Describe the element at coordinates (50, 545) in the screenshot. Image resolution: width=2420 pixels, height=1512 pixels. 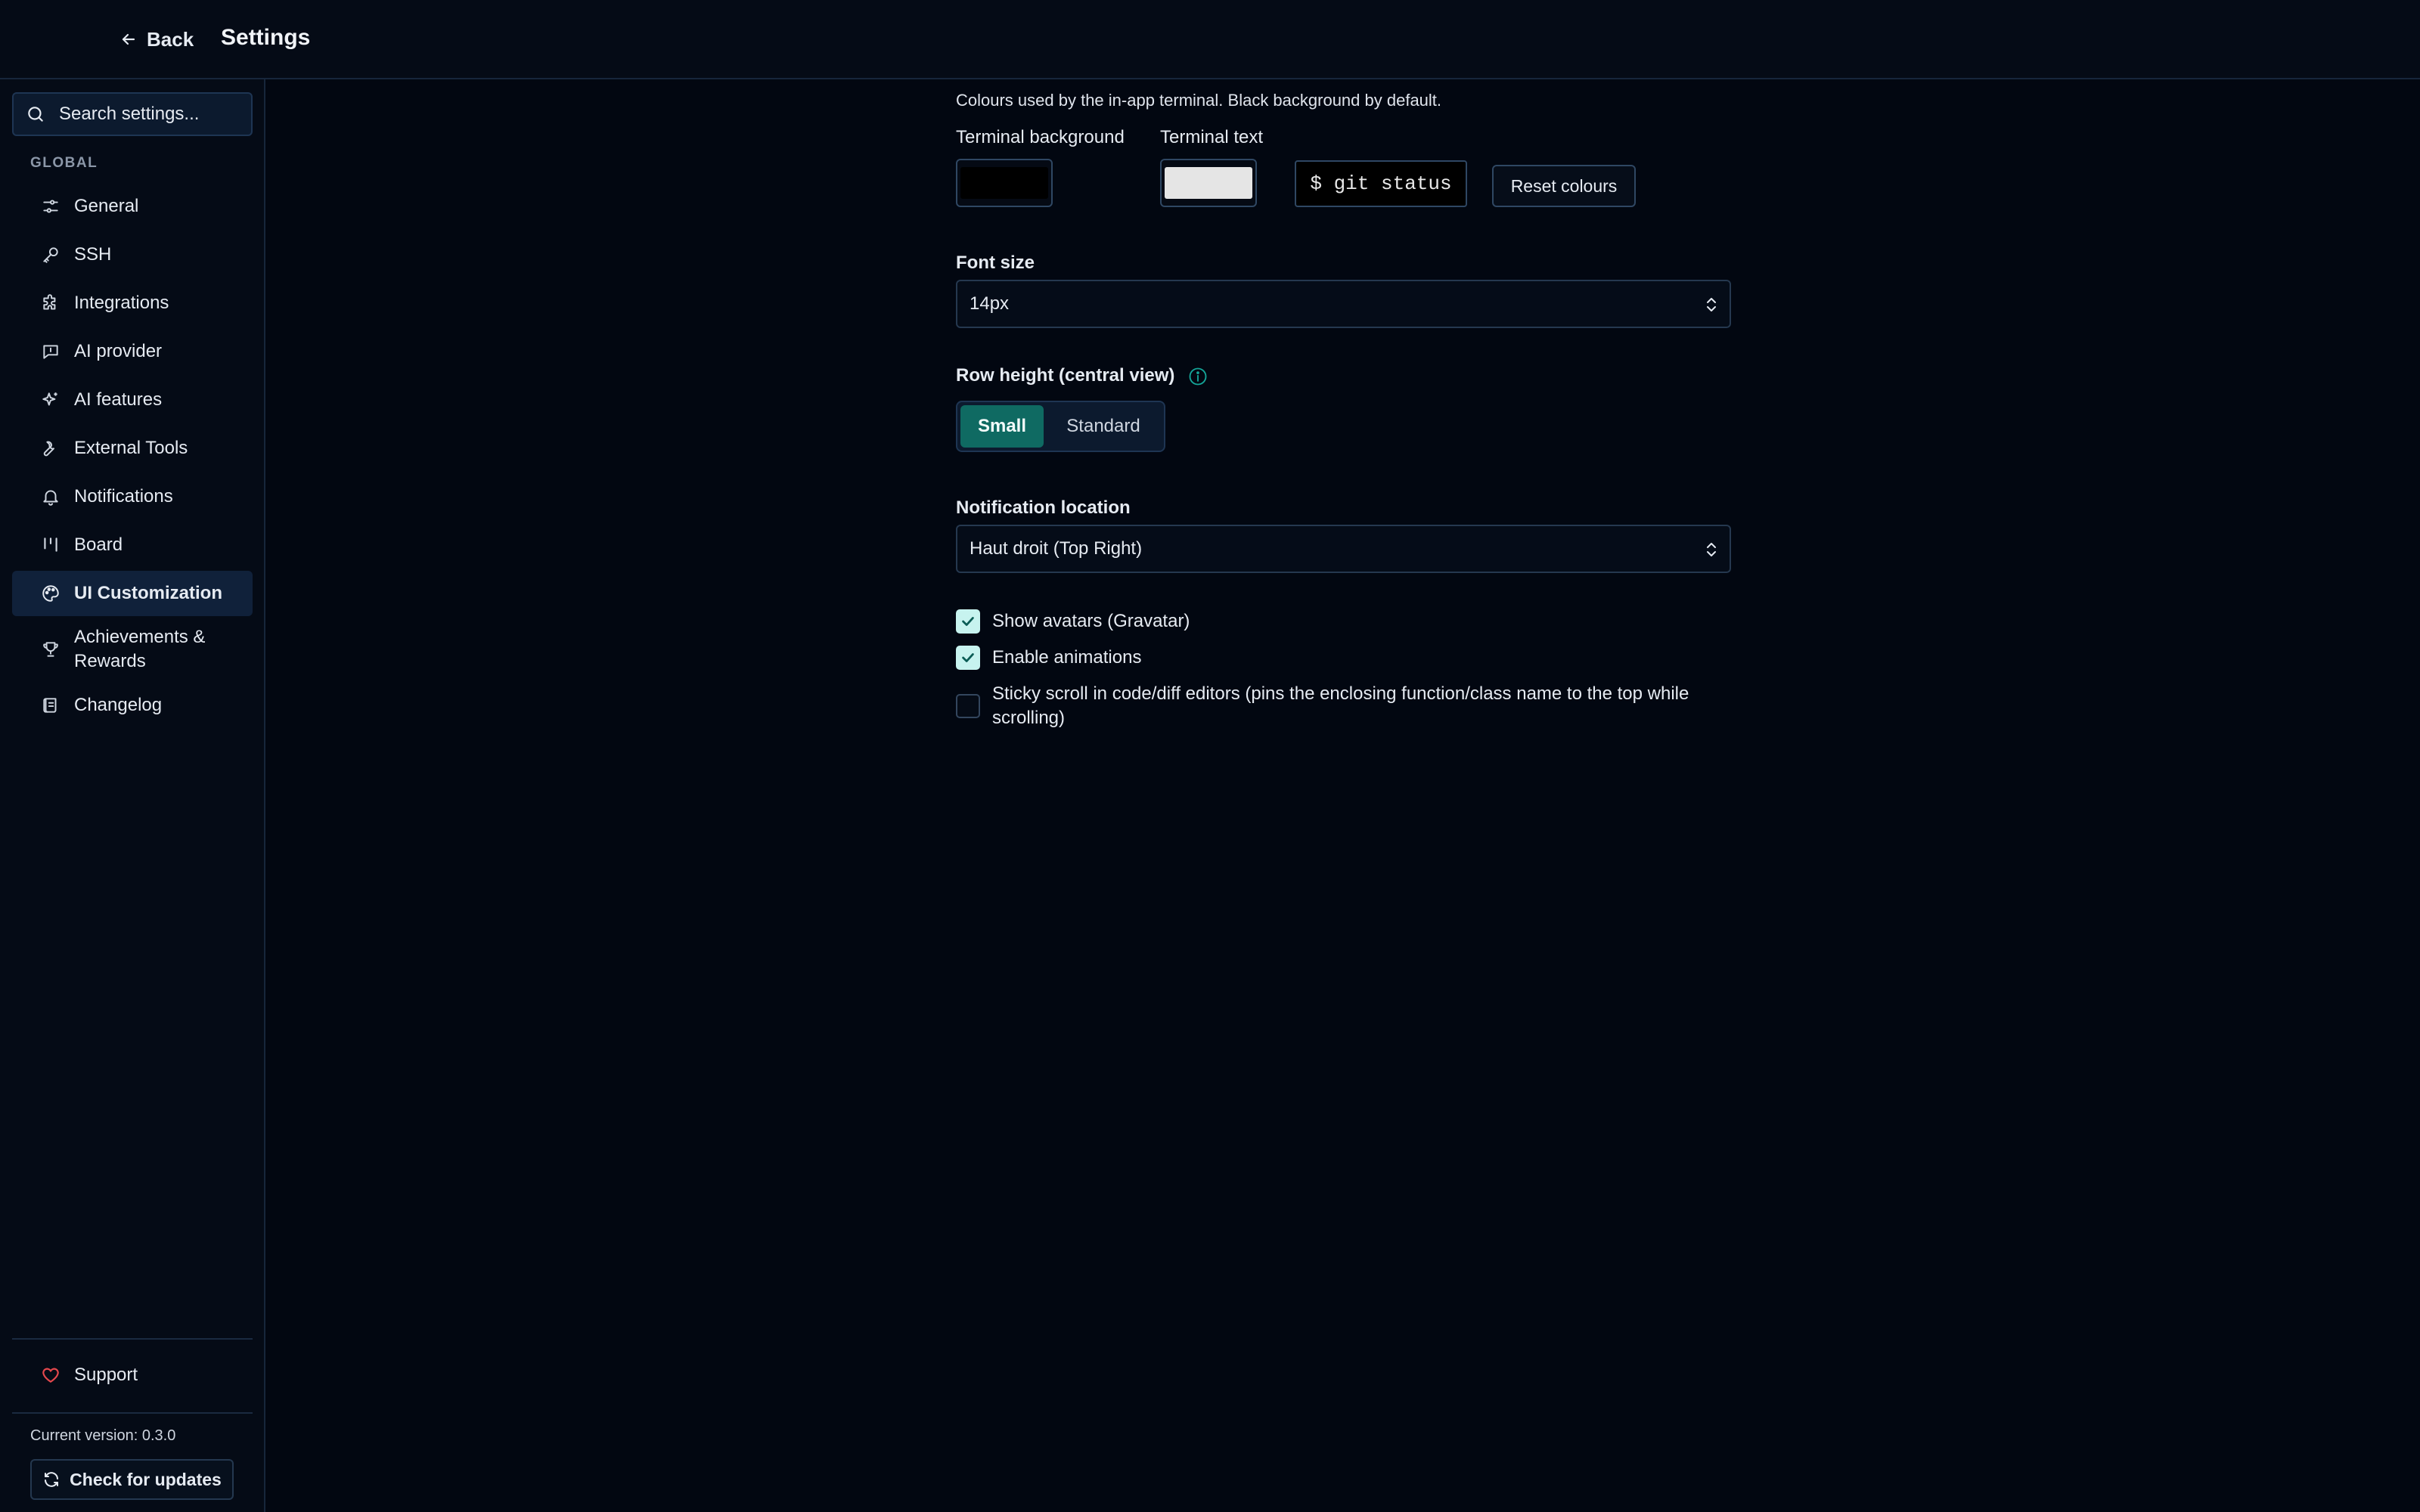
I see `kanban-icon` at that location.